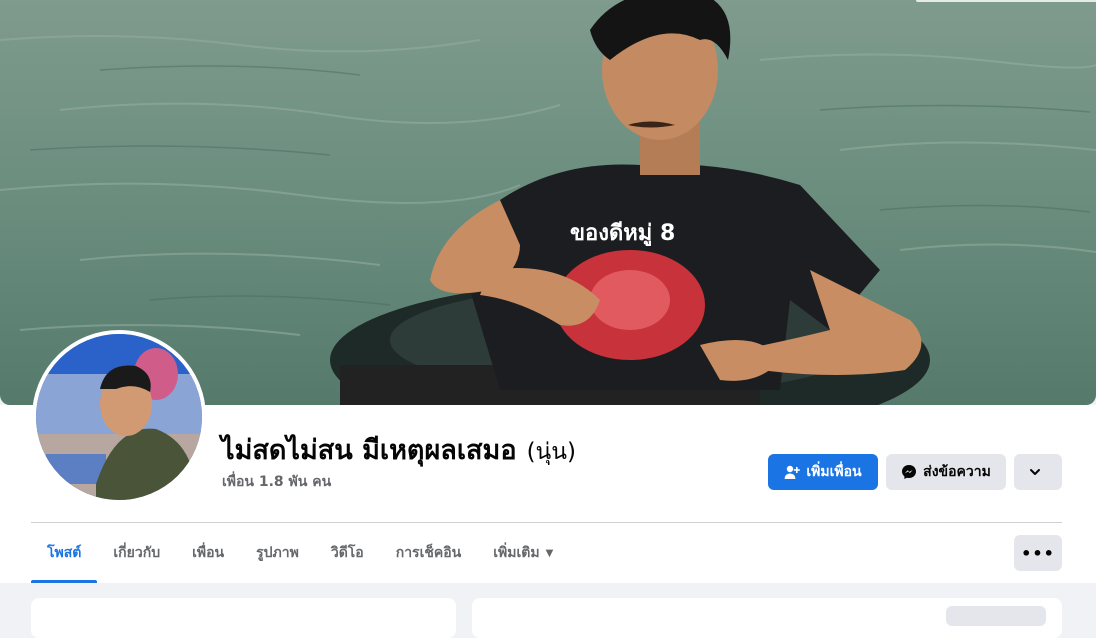  Describe the element at coordinates (996, 616) in the screenshot. I see `filters-button` at that location.